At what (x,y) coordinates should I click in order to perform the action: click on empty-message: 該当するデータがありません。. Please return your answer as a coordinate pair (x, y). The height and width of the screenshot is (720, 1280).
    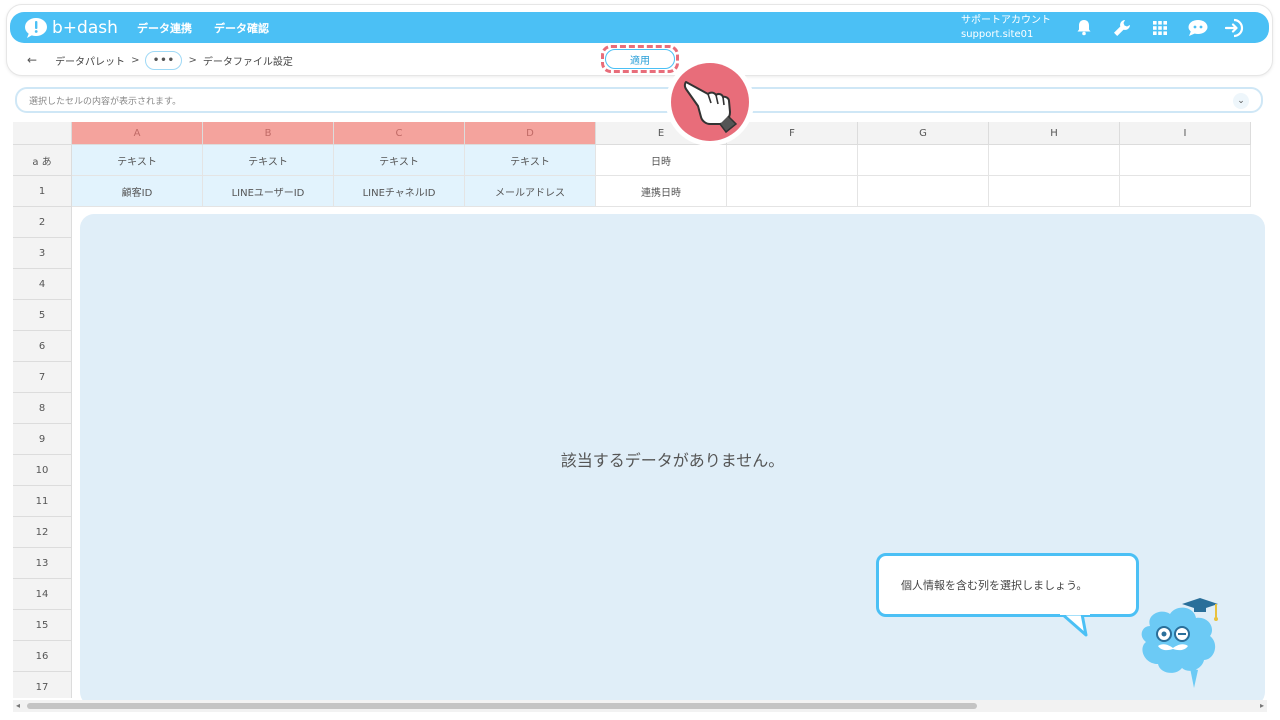
    Looking at the image, I should click on (672, 460).